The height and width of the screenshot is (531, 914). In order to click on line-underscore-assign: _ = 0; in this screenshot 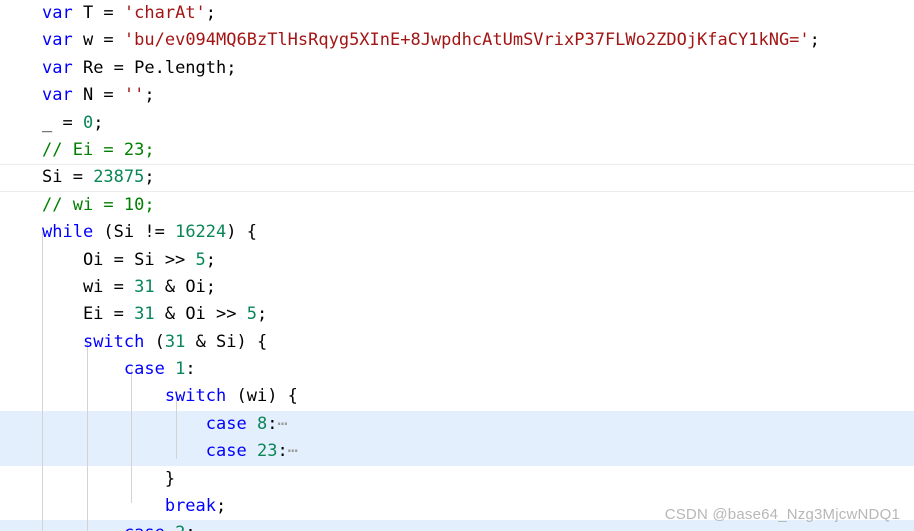, I will do `click(457, 123)`.